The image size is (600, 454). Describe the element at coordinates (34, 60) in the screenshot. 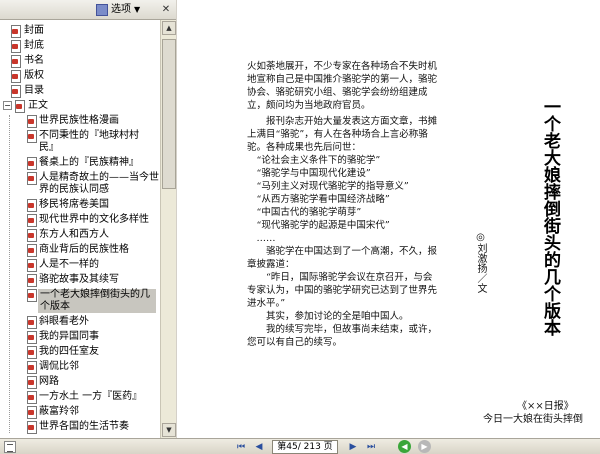

I see `bookmark-label: 书名` at that location.